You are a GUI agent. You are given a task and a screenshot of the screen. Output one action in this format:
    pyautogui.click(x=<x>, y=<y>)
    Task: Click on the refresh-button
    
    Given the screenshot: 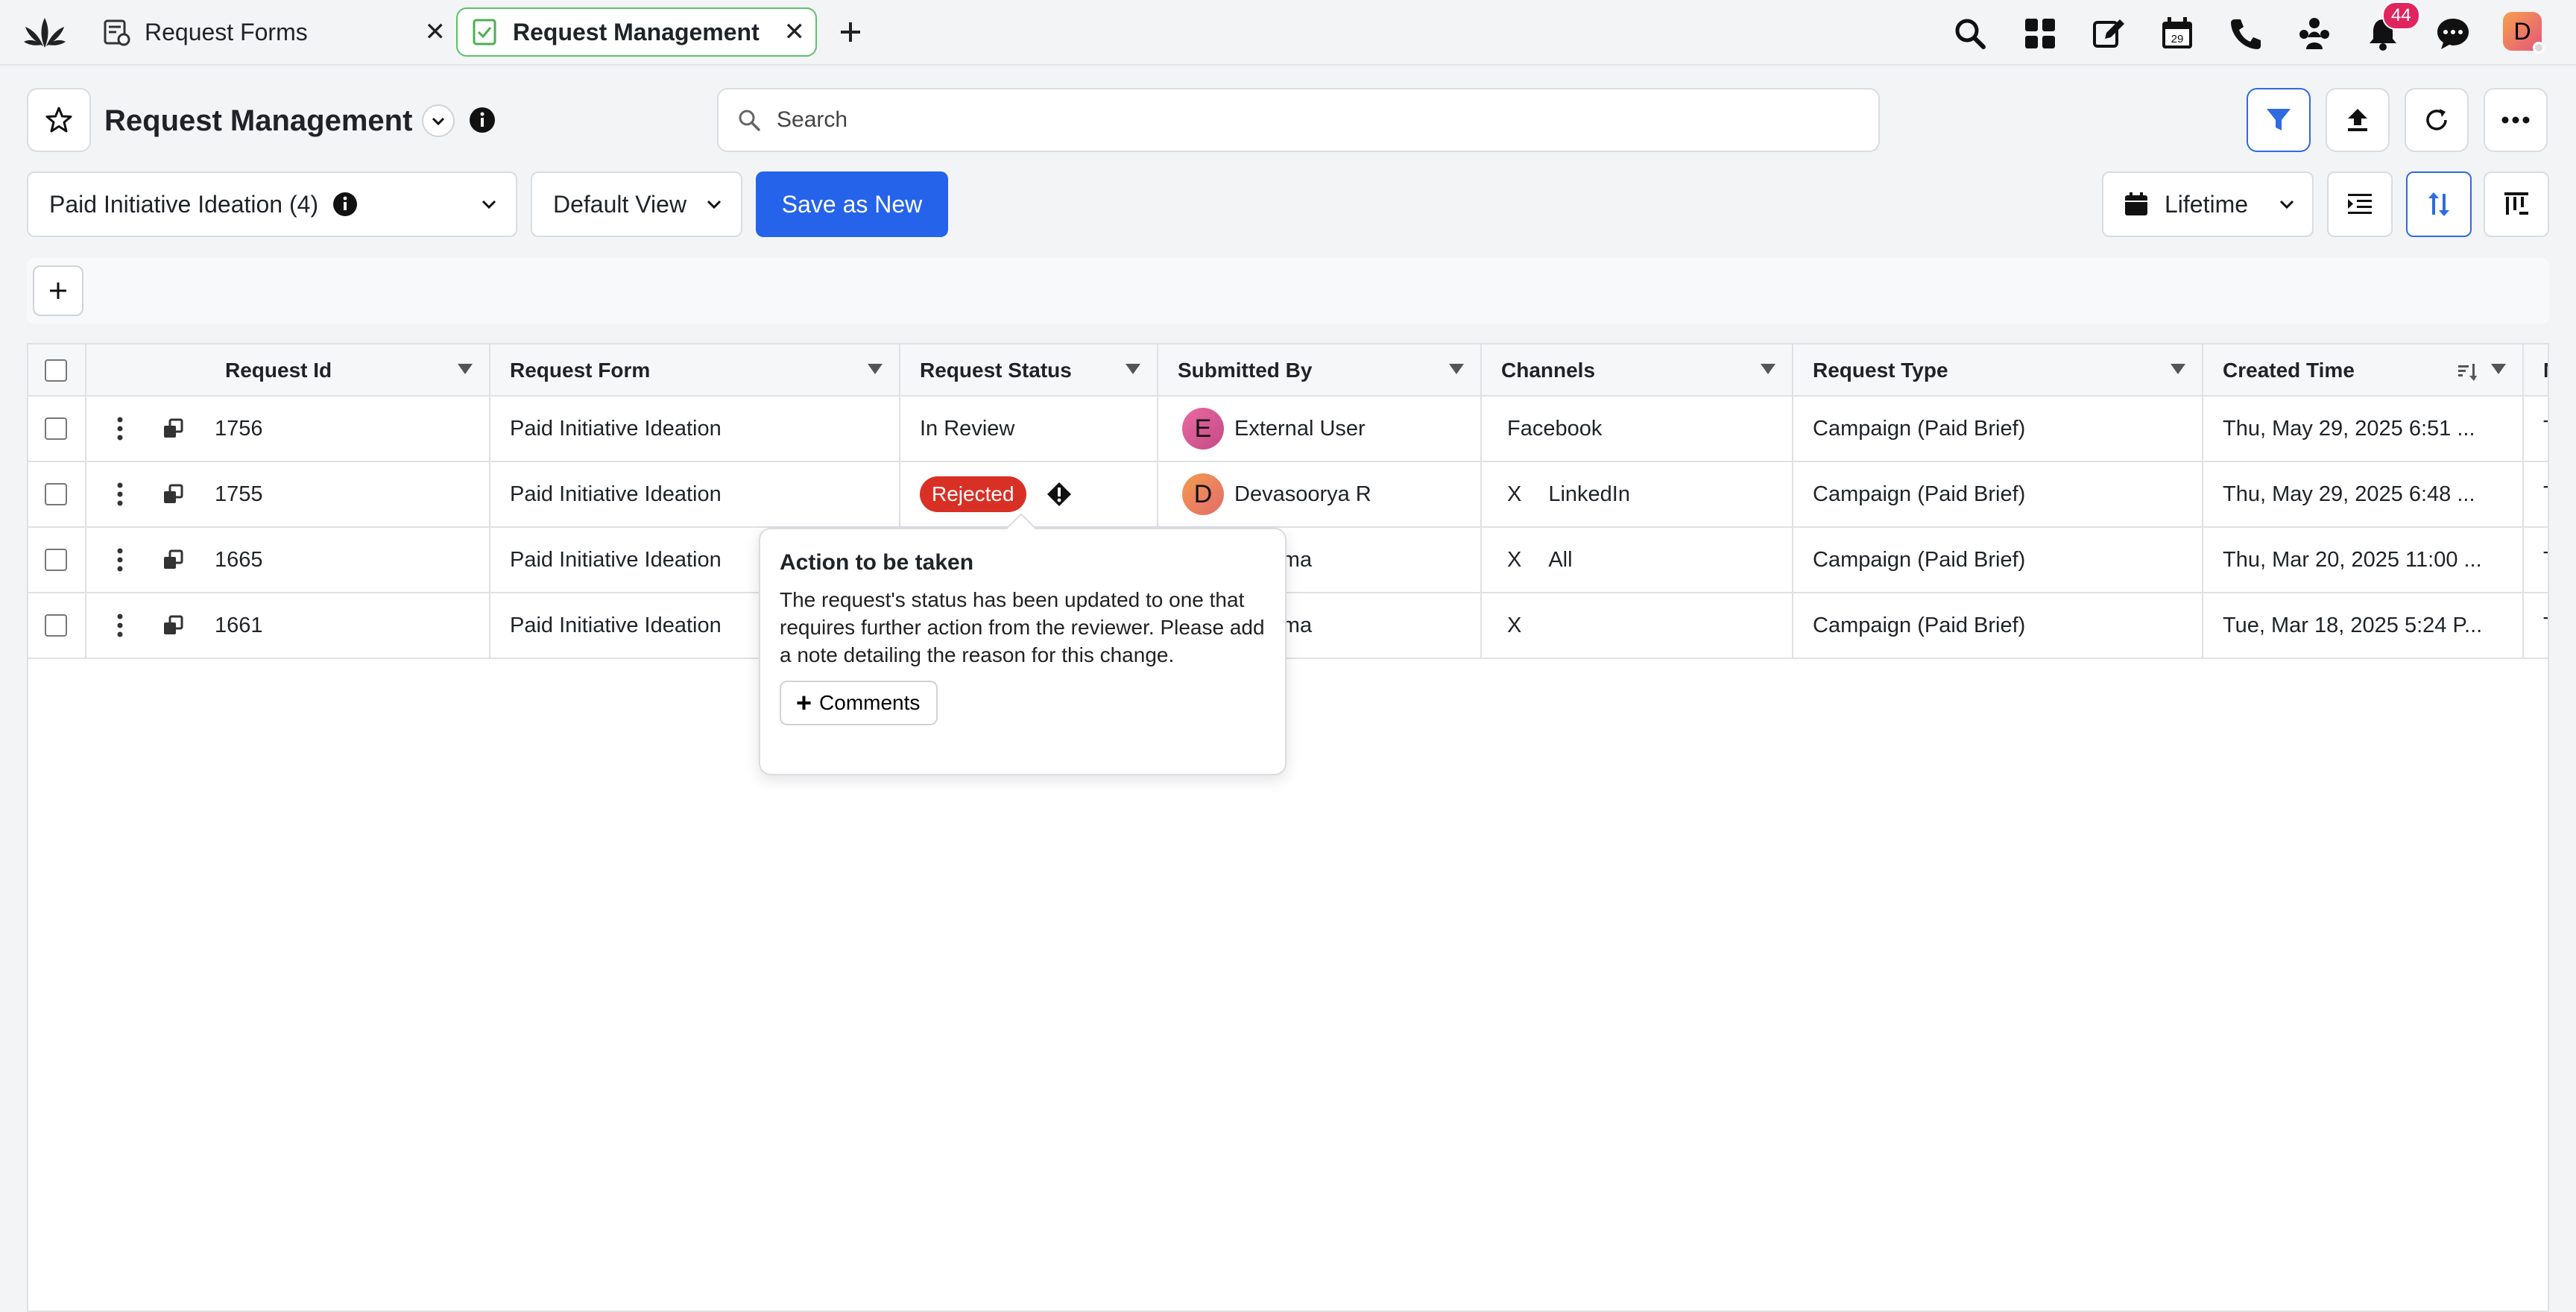 What is the action you would take?
    pyautogui.click(x=2437, y=120)
    